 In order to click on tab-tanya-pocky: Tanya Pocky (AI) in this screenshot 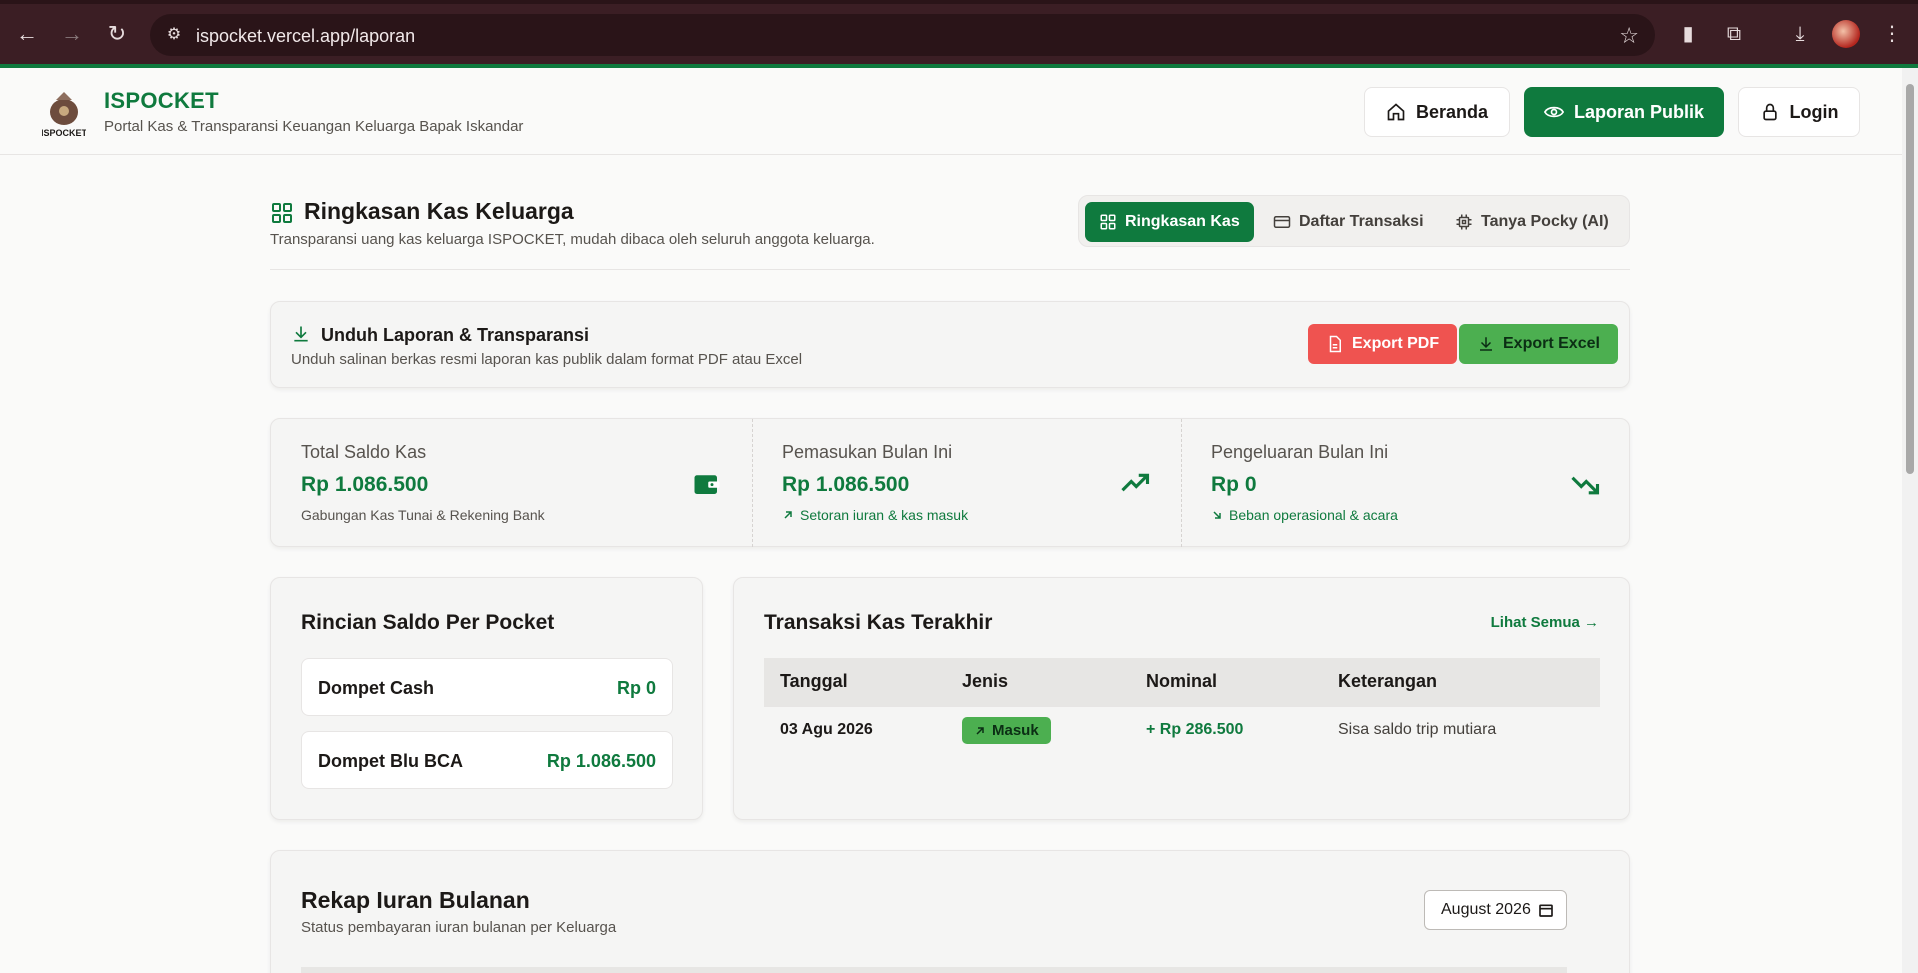, I will do `click(1532, 222)`.